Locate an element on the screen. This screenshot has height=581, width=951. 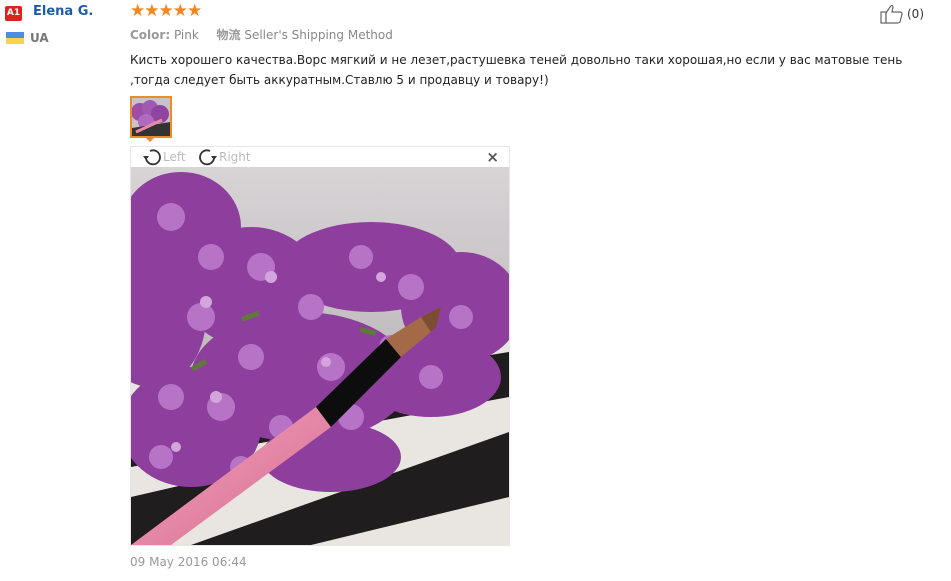
rotate-left-icon is located at coordinates (152, 157).